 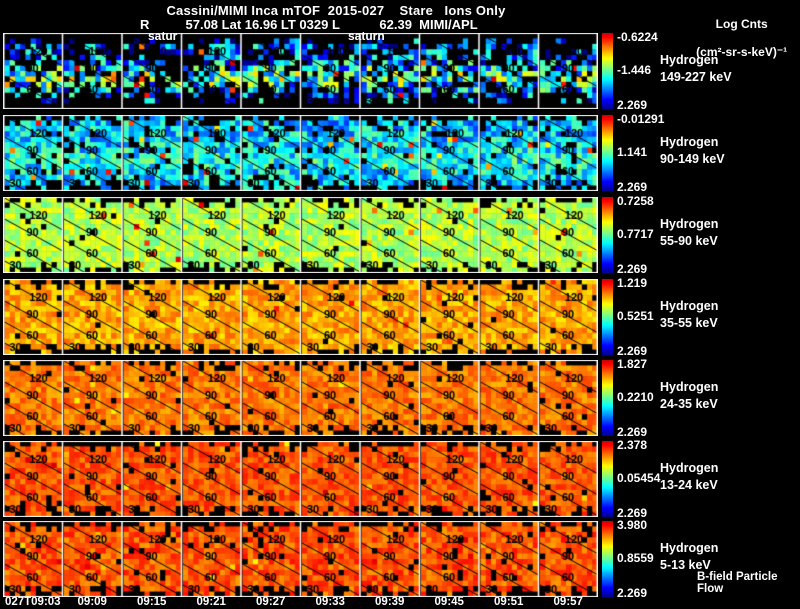 I want to click on colorbar-mid-label: 0.5251, so click(x=635, y=316).